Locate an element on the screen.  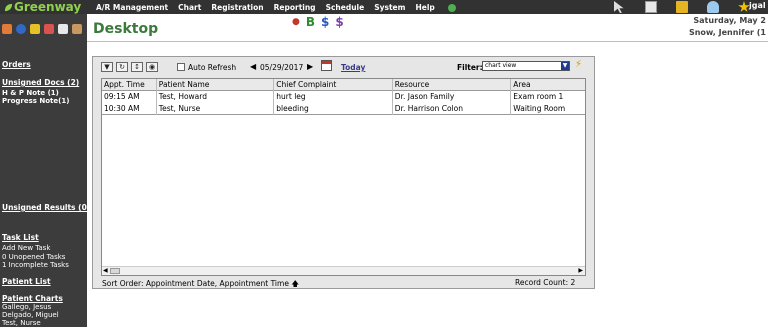
cell-chief-complaint: bleeding is located at coordinates (333, 109).